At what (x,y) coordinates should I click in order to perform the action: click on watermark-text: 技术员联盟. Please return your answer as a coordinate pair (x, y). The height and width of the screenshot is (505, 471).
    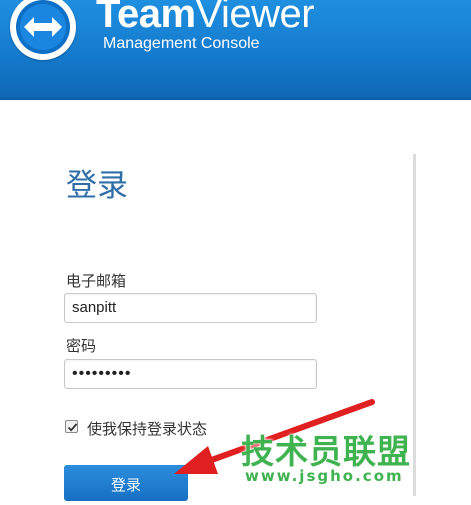
    Looking at the image, I should click on (326, 451).